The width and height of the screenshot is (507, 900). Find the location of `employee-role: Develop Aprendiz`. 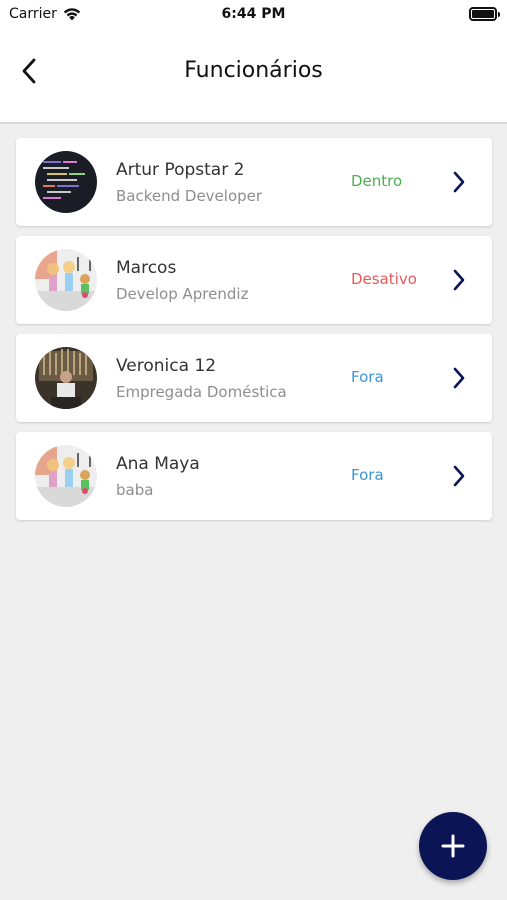

employee-role: Develop Aprendiz is located at coordinates (182, 294).